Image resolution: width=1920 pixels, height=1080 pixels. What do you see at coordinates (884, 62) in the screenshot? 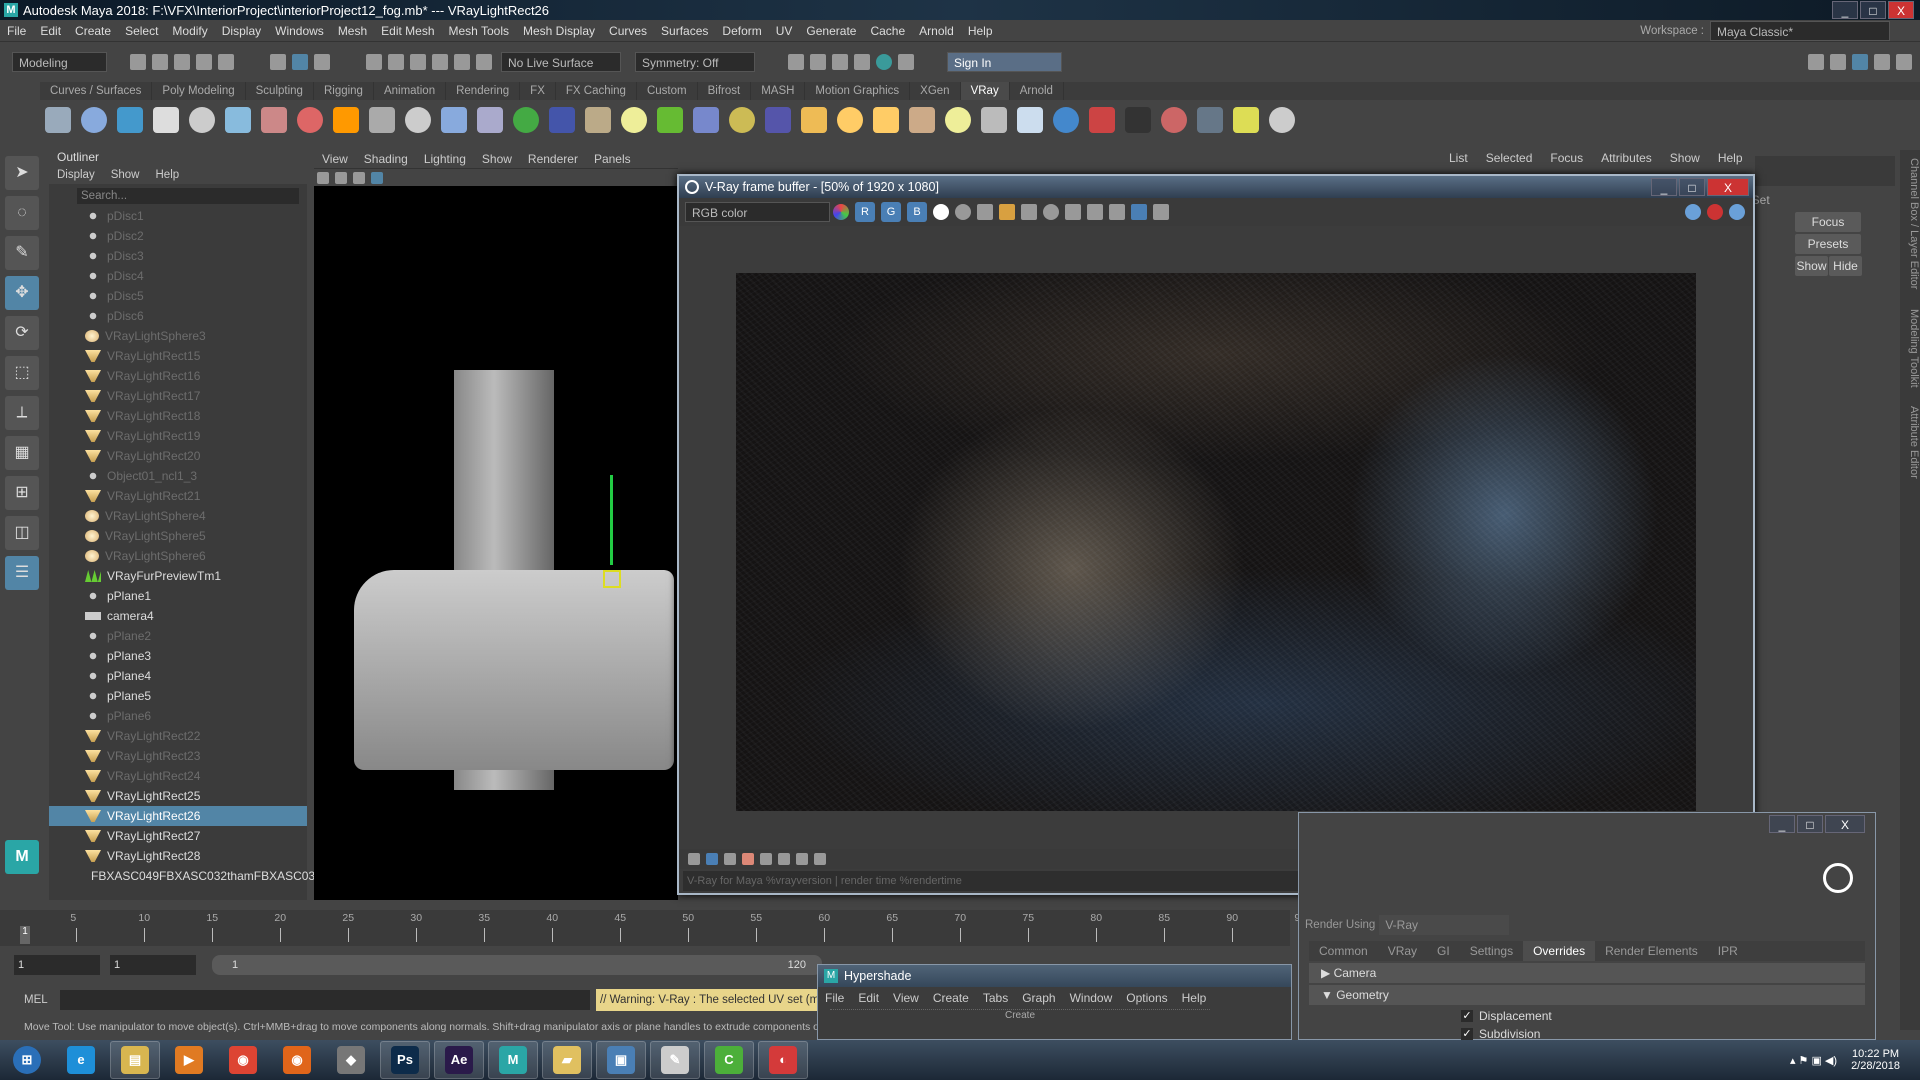
I see `hypershade-icon` at bounding box center [884, 62].